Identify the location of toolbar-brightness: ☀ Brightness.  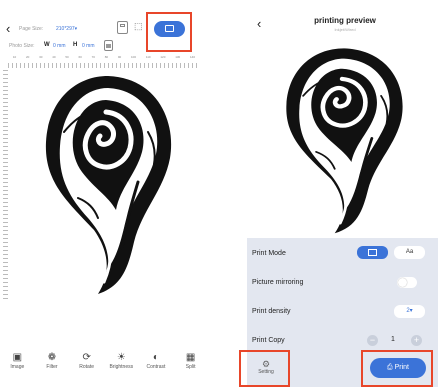
(121, 369).